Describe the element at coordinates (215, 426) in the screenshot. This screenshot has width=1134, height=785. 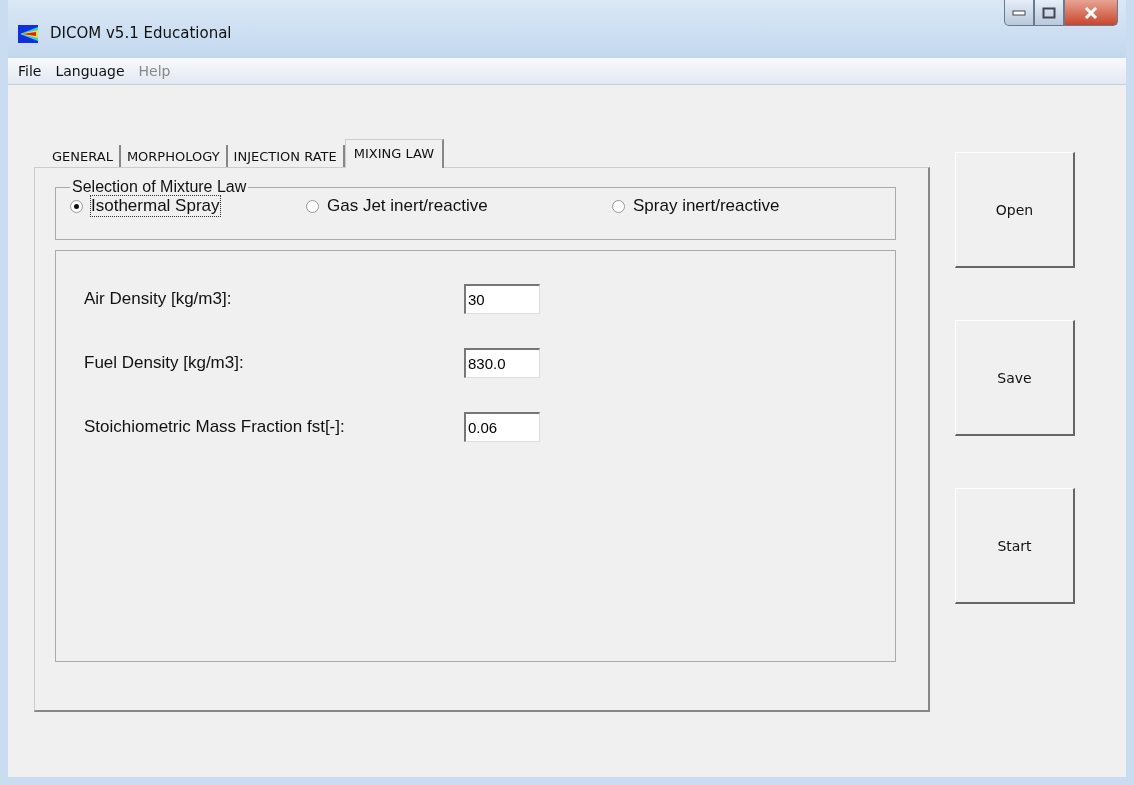
I see `field-label: Stoichiometric Mass Fraction fst[-]:` at that location.